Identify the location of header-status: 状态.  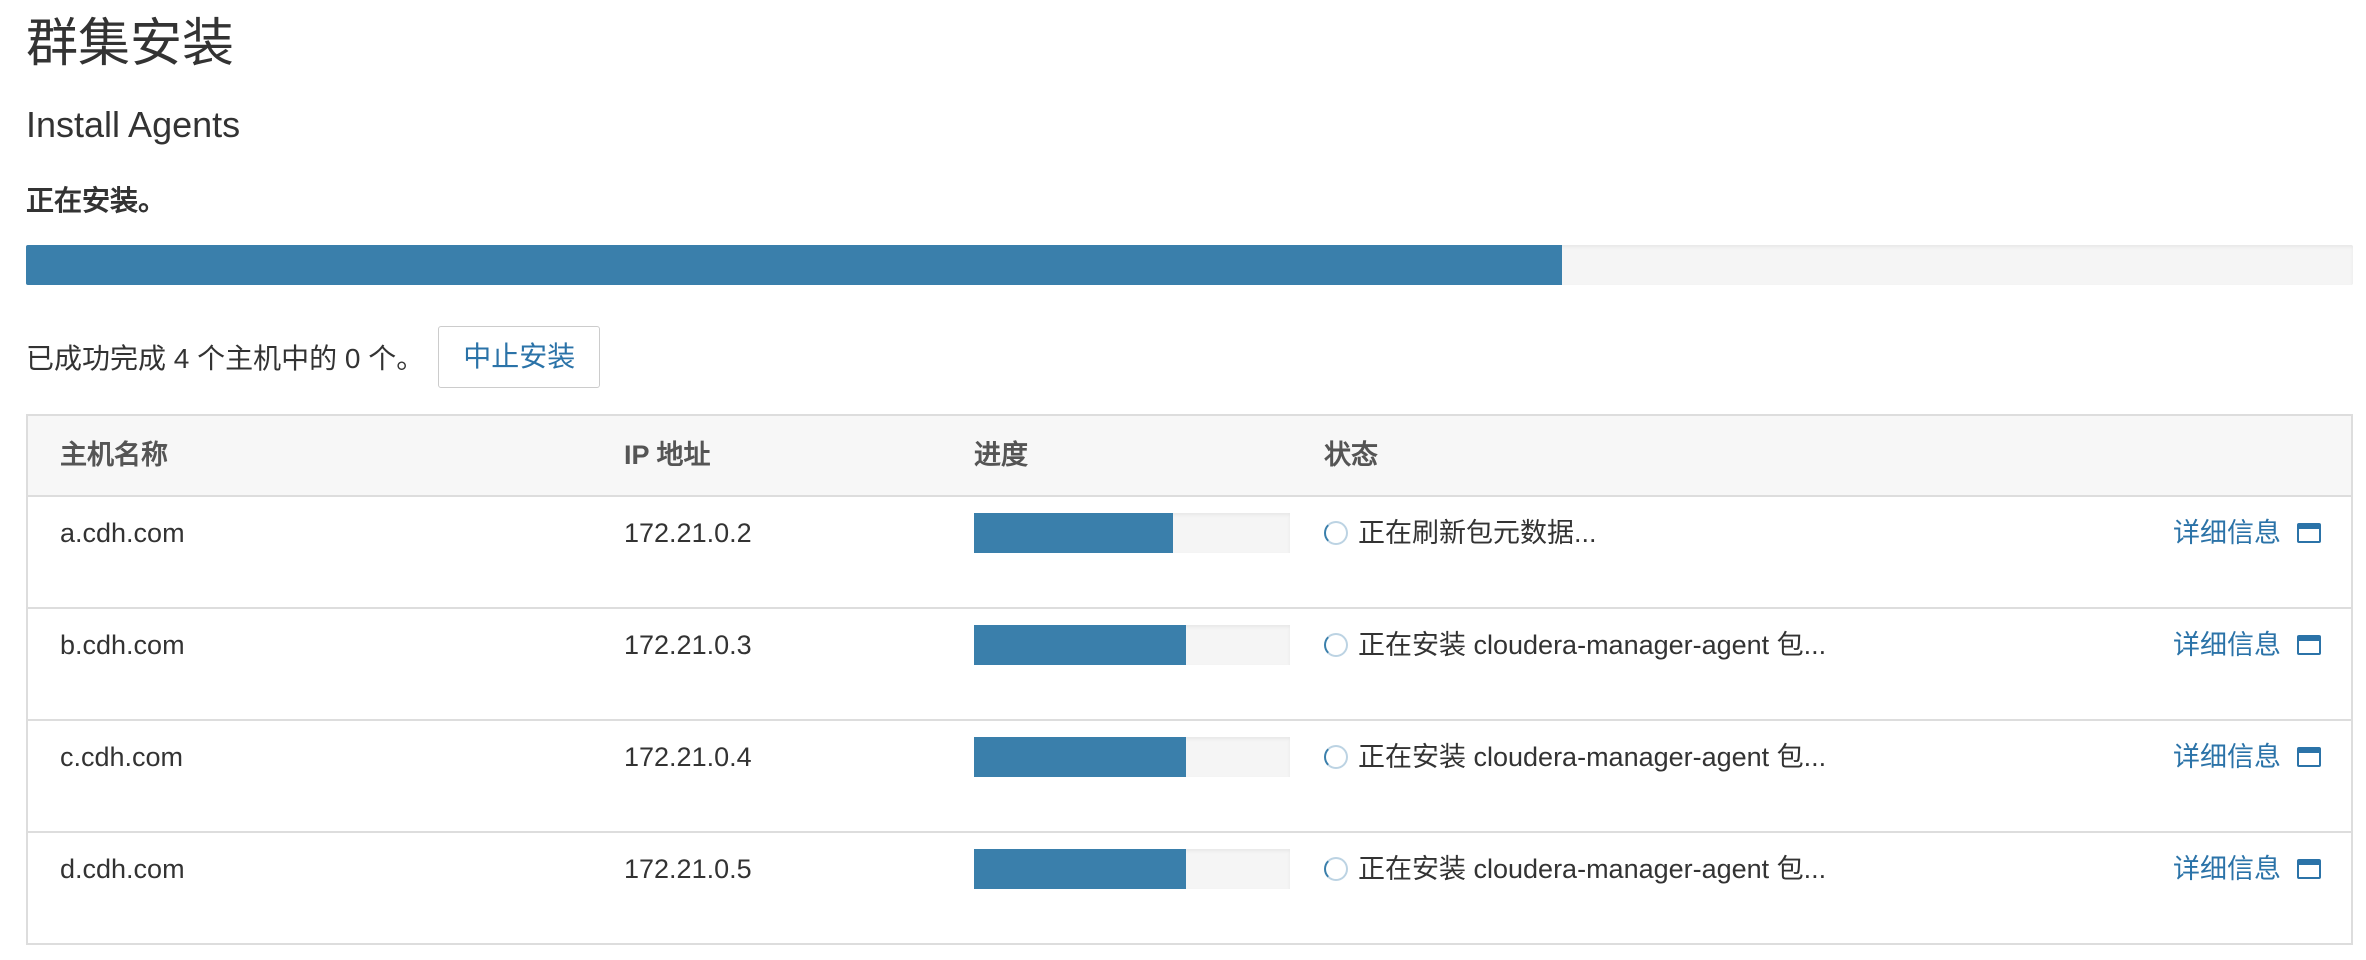
(1351, 455).